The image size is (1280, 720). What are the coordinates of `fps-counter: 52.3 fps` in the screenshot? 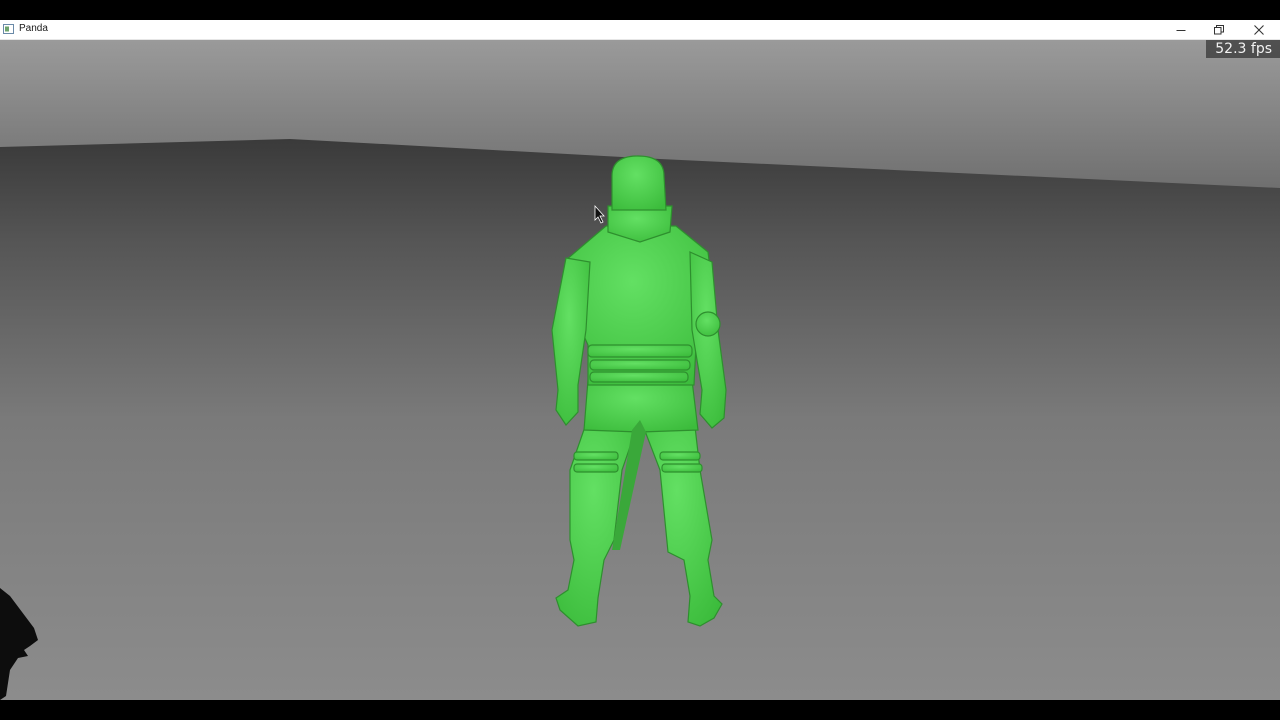 It's located at (1243, 49).